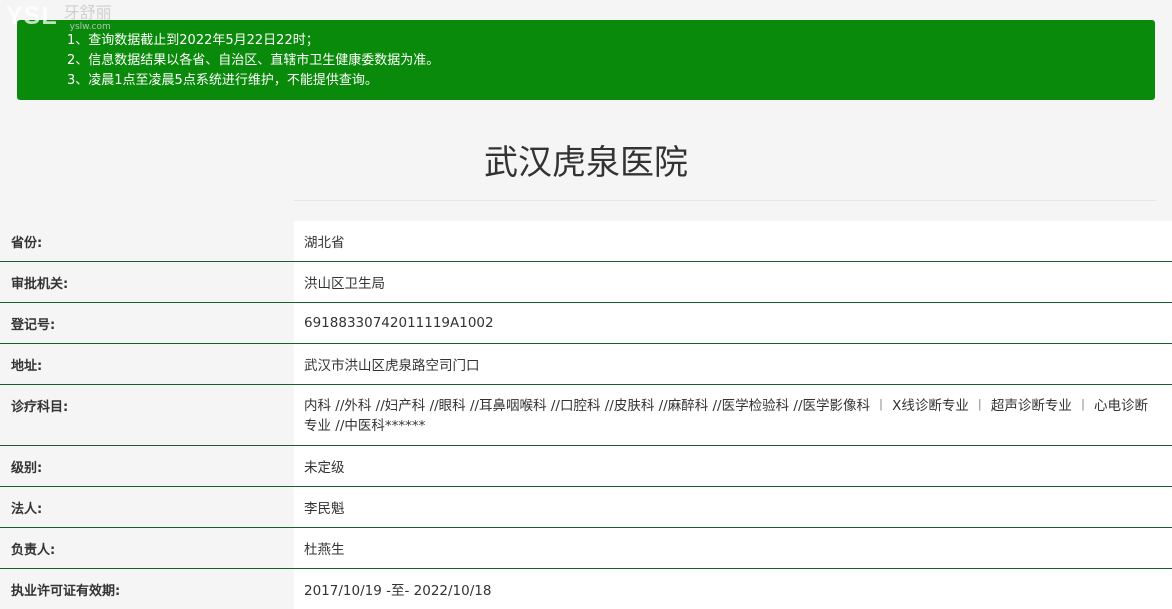 This screenshot has height=609, width=1172. Describe the element at coordinates (222, 80) in the screenshot. I see `notice-line-3: 3、凌晨1点至凌晨5点系统进行维护，不能提供查询。` at that location.